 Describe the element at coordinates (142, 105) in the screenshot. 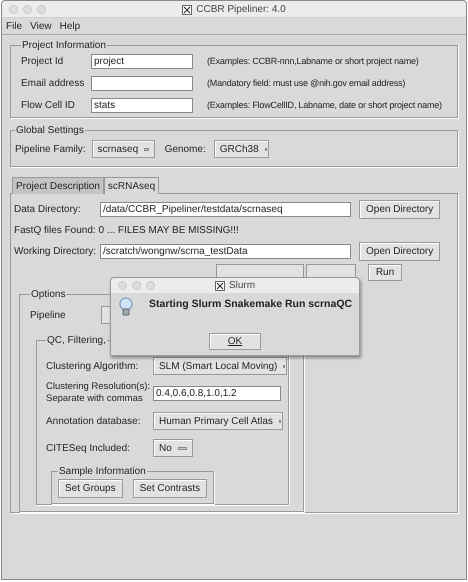

I see `text-field: stats` at that location.